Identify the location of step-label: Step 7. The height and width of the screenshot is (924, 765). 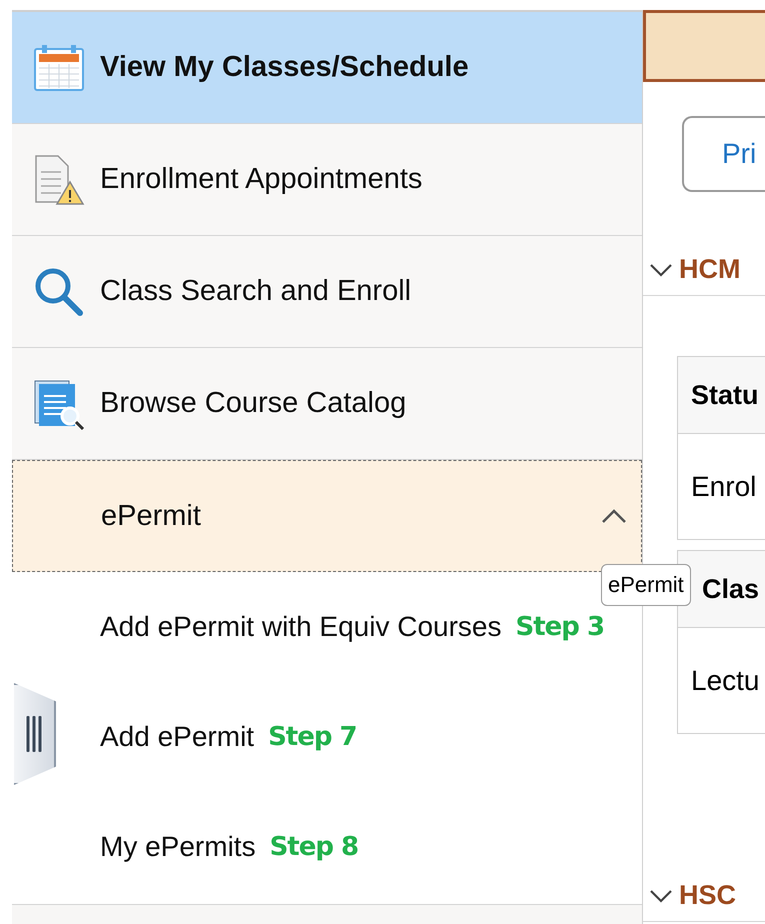
(312, 737).